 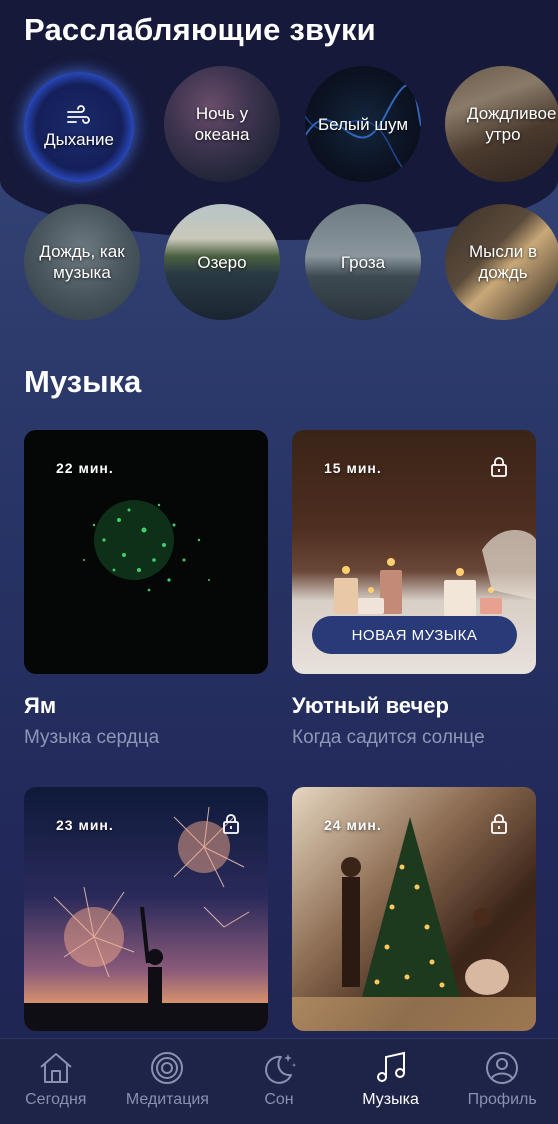 What do you see at coordinates (40, 705) in the screenshot?
I see `music-title: Ям` at bounding box center [40, 705].